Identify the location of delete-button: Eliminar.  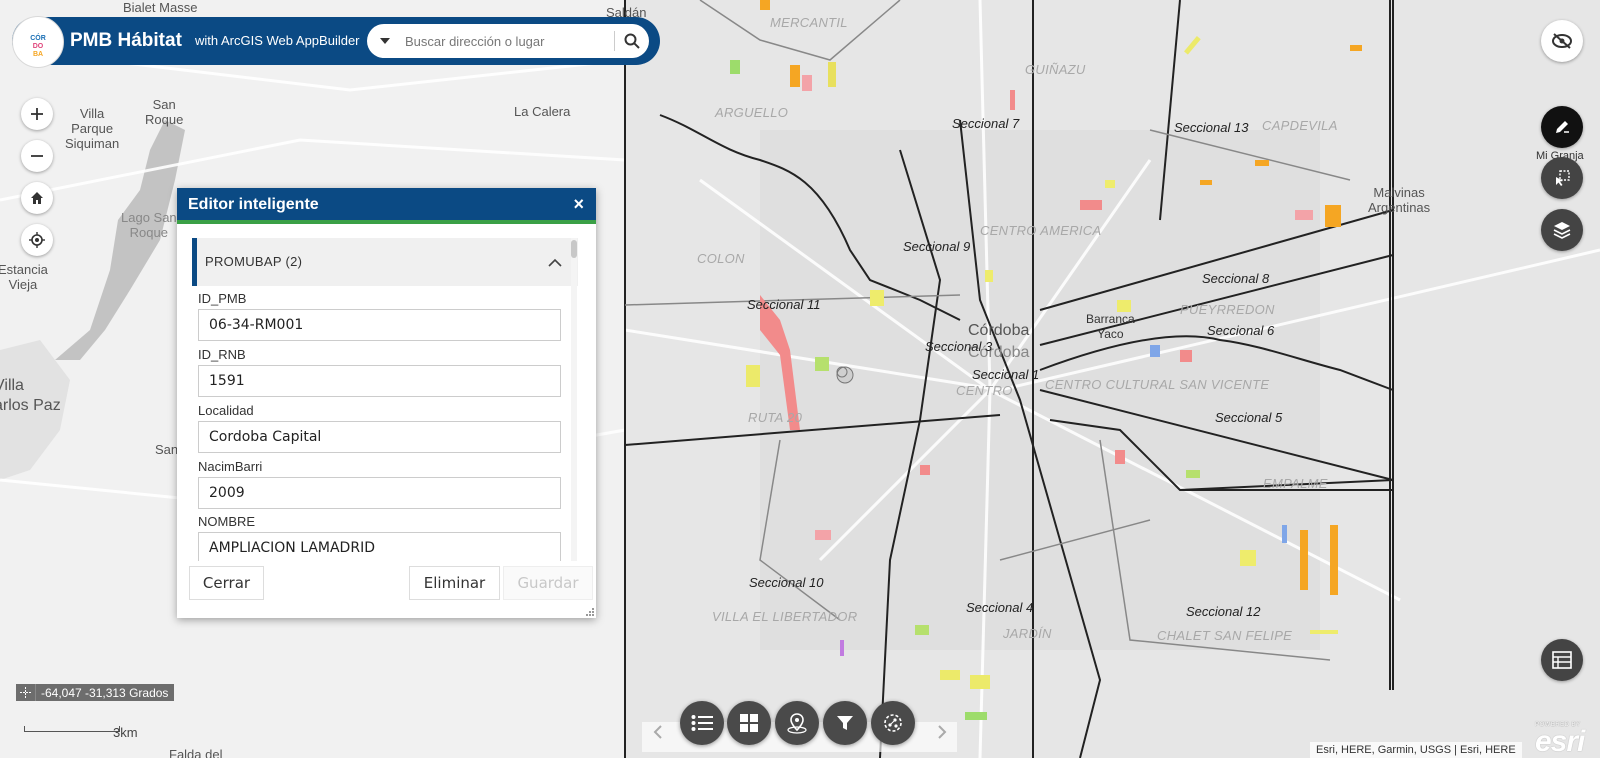
(454, 583).